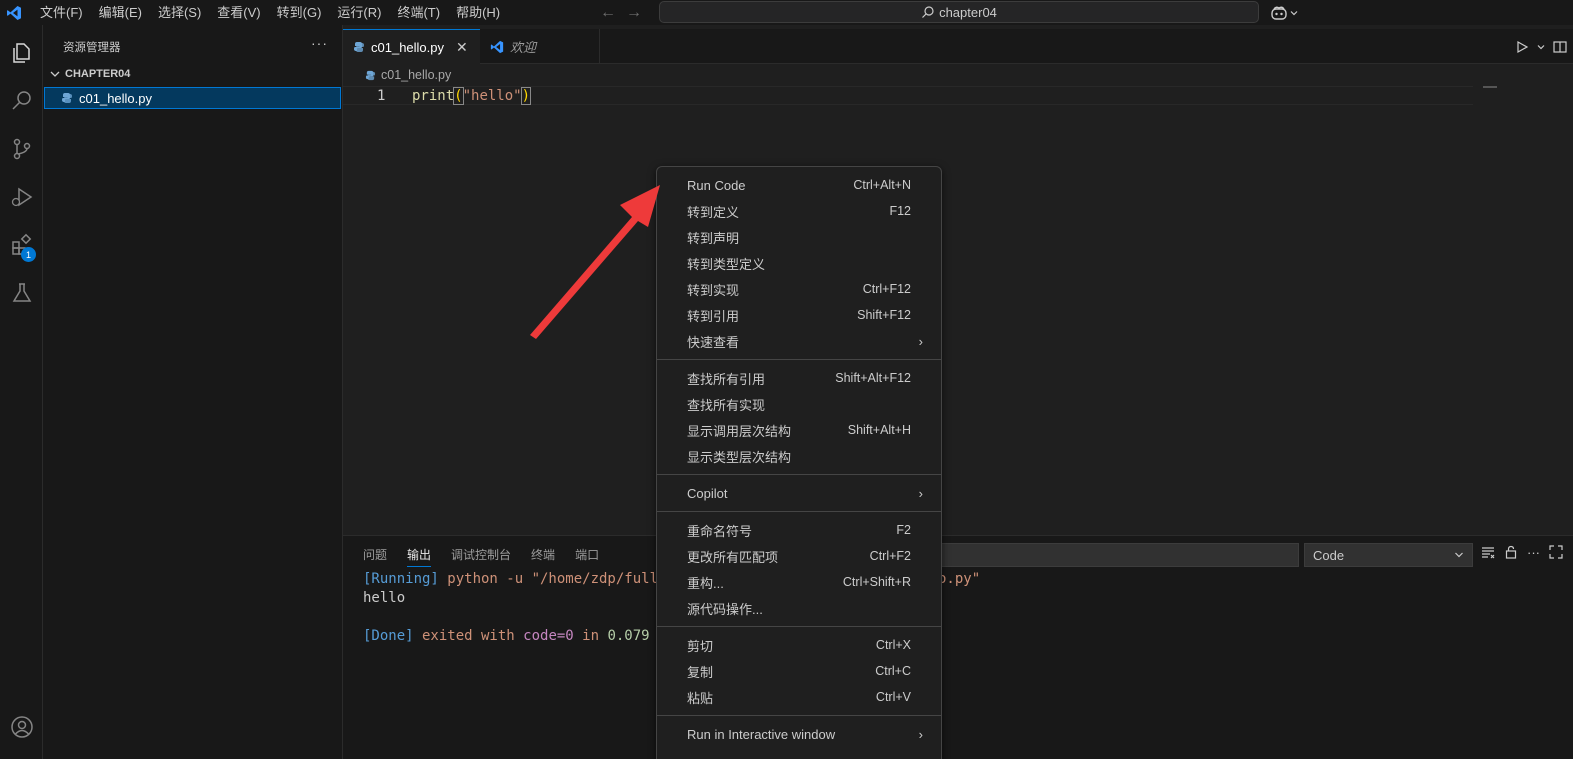 This screenshot has height=759, width=1573. I want to click on red-arrow-annotation, so click(595, 262).